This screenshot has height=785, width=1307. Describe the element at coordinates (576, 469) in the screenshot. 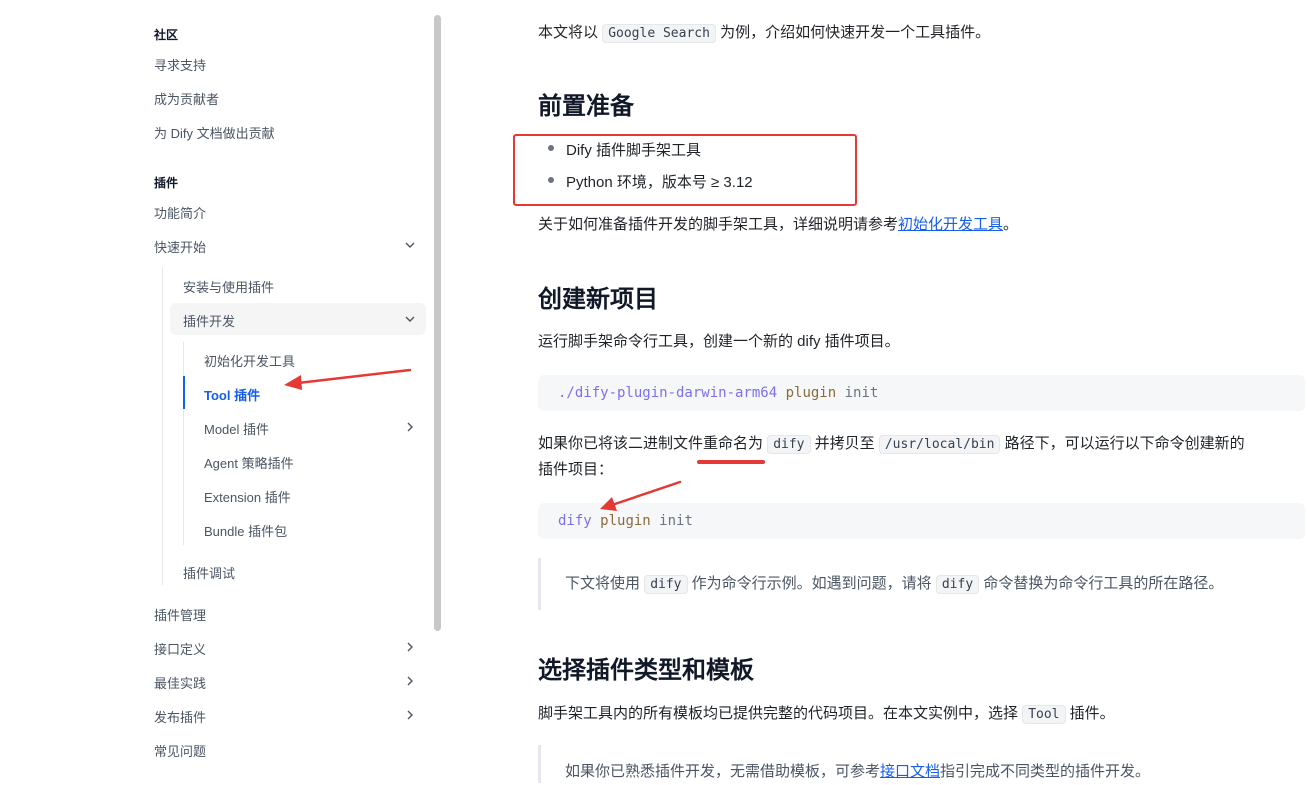

I see `rename-paragraph-line2: 插件项目：` at that location.